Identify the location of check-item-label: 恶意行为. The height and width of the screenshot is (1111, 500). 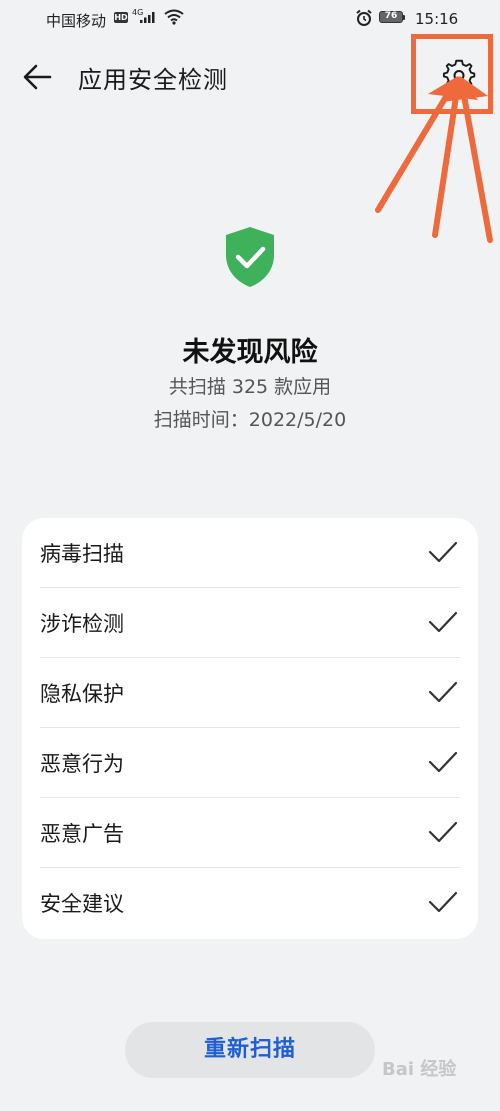
(82, 764).